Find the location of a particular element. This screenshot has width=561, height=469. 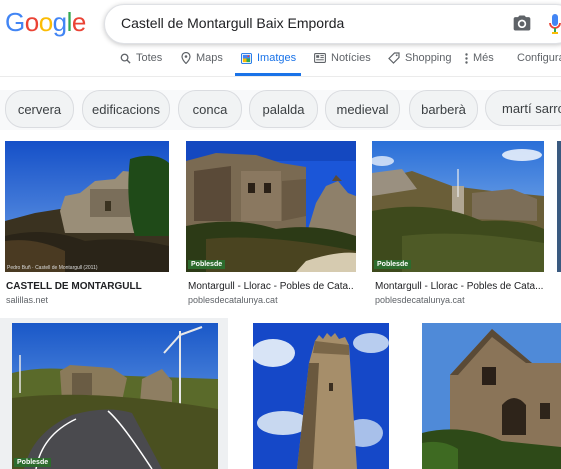

camera-icon is located at coordinates (522, 23).